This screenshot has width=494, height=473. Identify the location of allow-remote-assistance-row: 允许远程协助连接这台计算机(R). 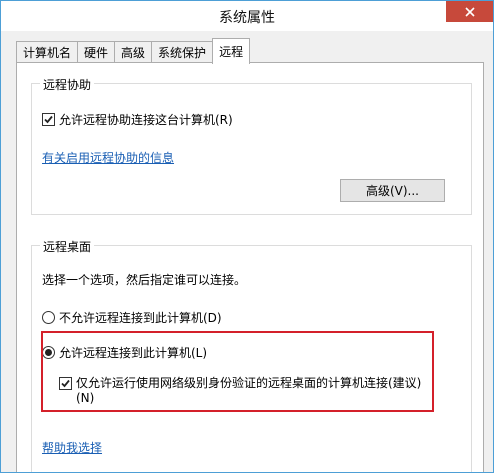
(137, 119).